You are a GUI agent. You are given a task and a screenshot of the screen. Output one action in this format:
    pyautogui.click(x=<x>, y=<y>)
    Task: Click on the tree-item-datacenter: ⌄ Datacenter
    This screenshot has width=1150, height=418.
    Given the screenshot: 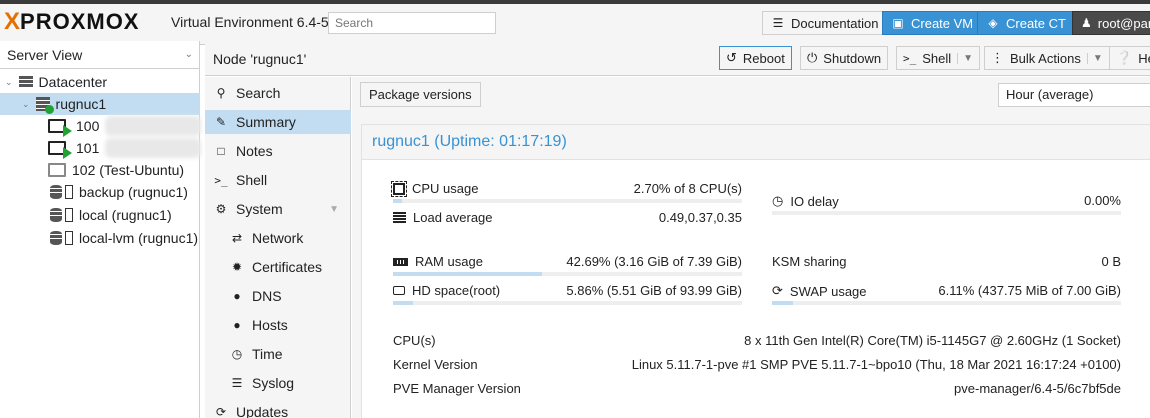 What is the action you would take?
    pyautogui.click(x=56, y=82)
    